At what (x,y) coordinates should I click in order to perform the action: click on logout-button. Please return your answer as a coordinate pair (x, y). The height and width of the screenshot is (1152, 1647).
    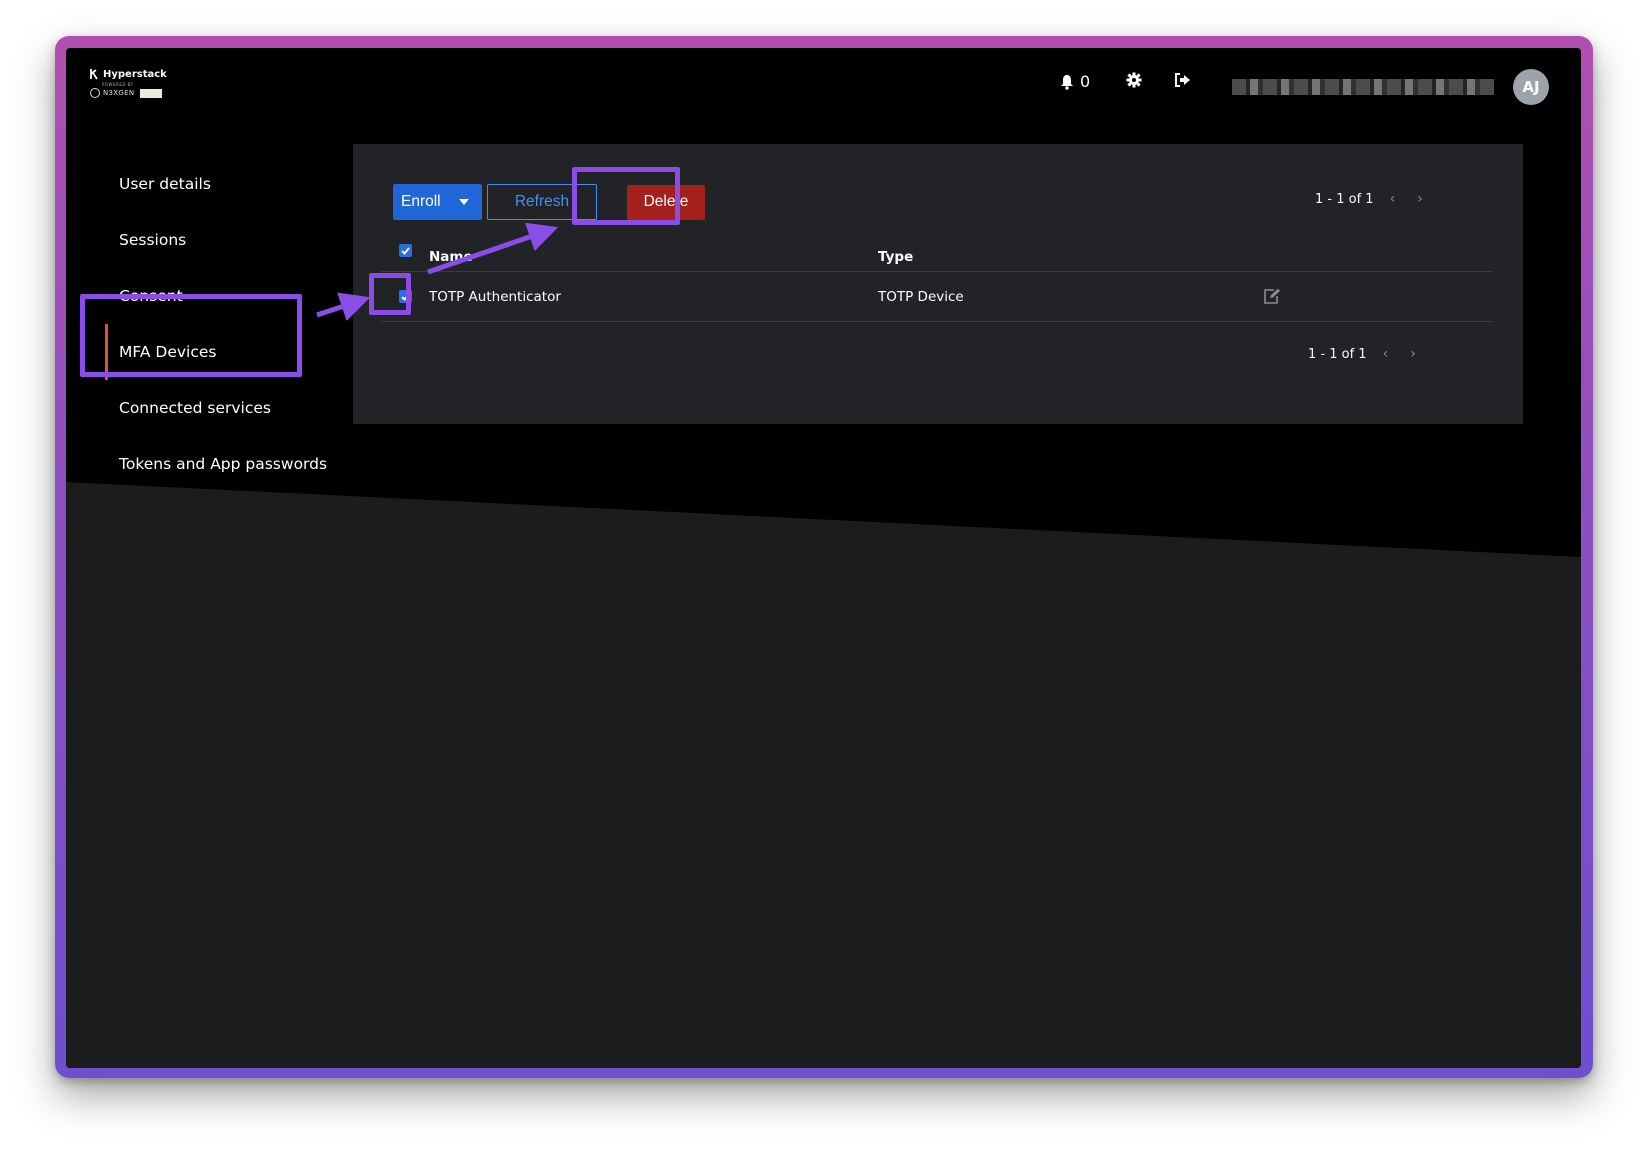
    Looking at the image, I should click on (1183, 80).